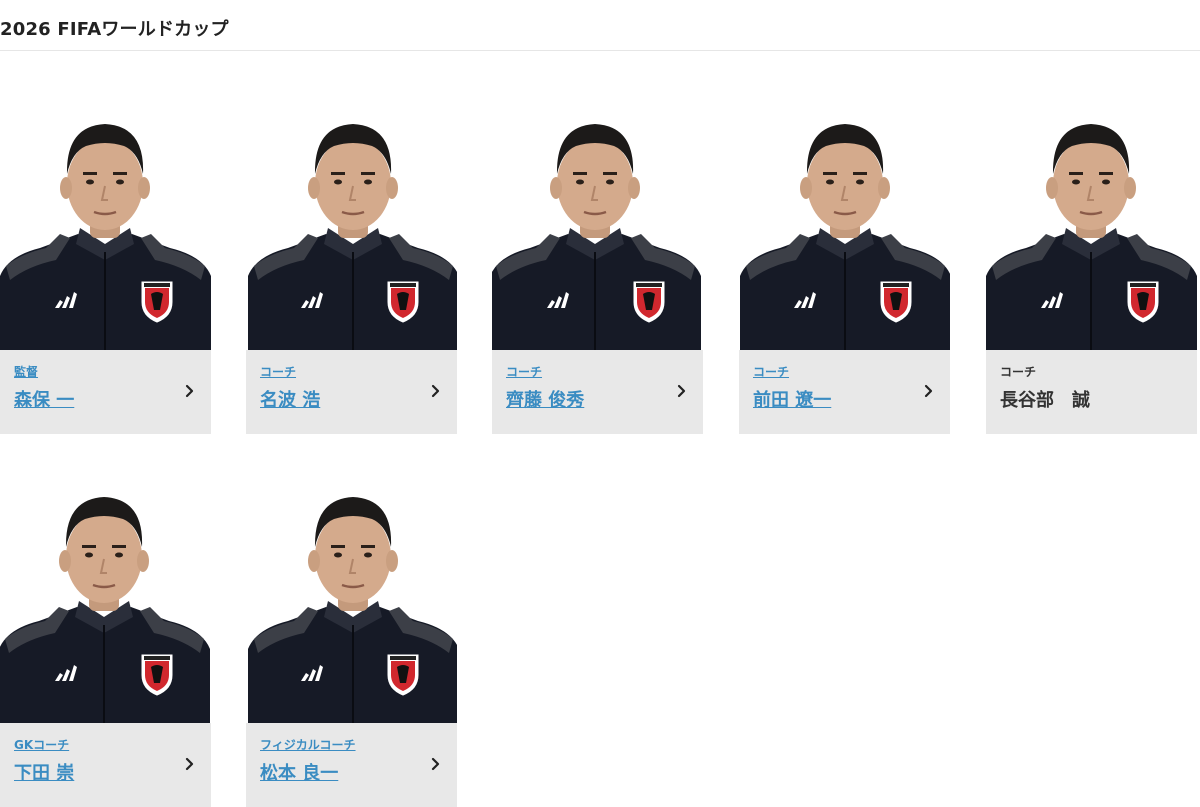 The height and width of the screenshot is (807, 1200). I want to click on staff-name: 松本 良一, so click(299, 774).